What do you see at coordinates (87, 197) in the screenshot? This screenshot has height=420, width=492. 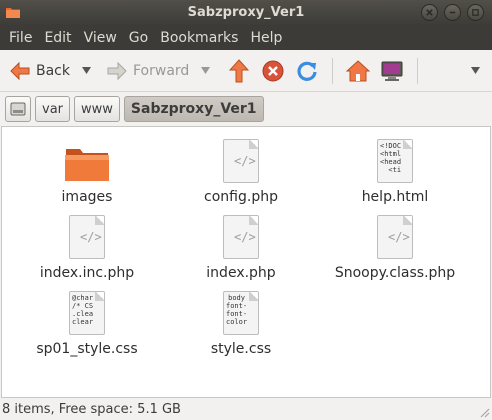 I see `file-name: images` at bounding box center [87, 197].